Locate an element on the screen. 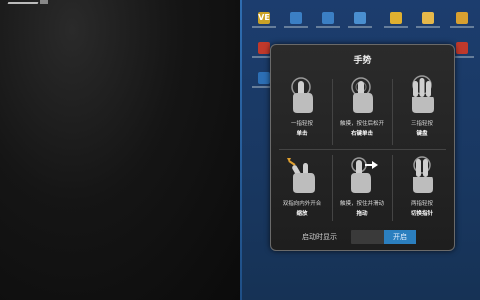 The image size is (480, 300). gesture-pinch-zoom: 双指向内外开合 缩放 is located at coordinates (302, 192).